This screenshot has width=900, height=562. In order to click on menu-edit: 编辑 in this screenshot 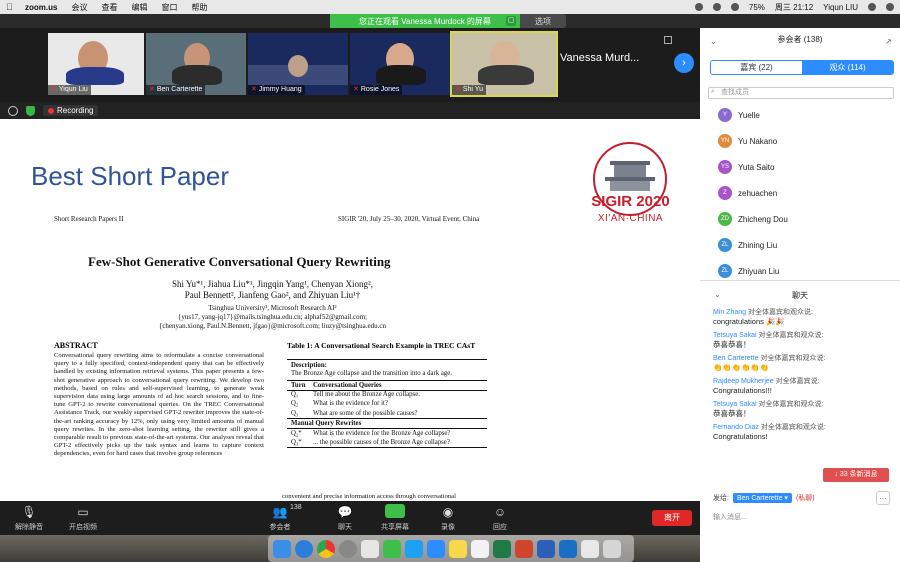, I will do `click(139, 7)`.